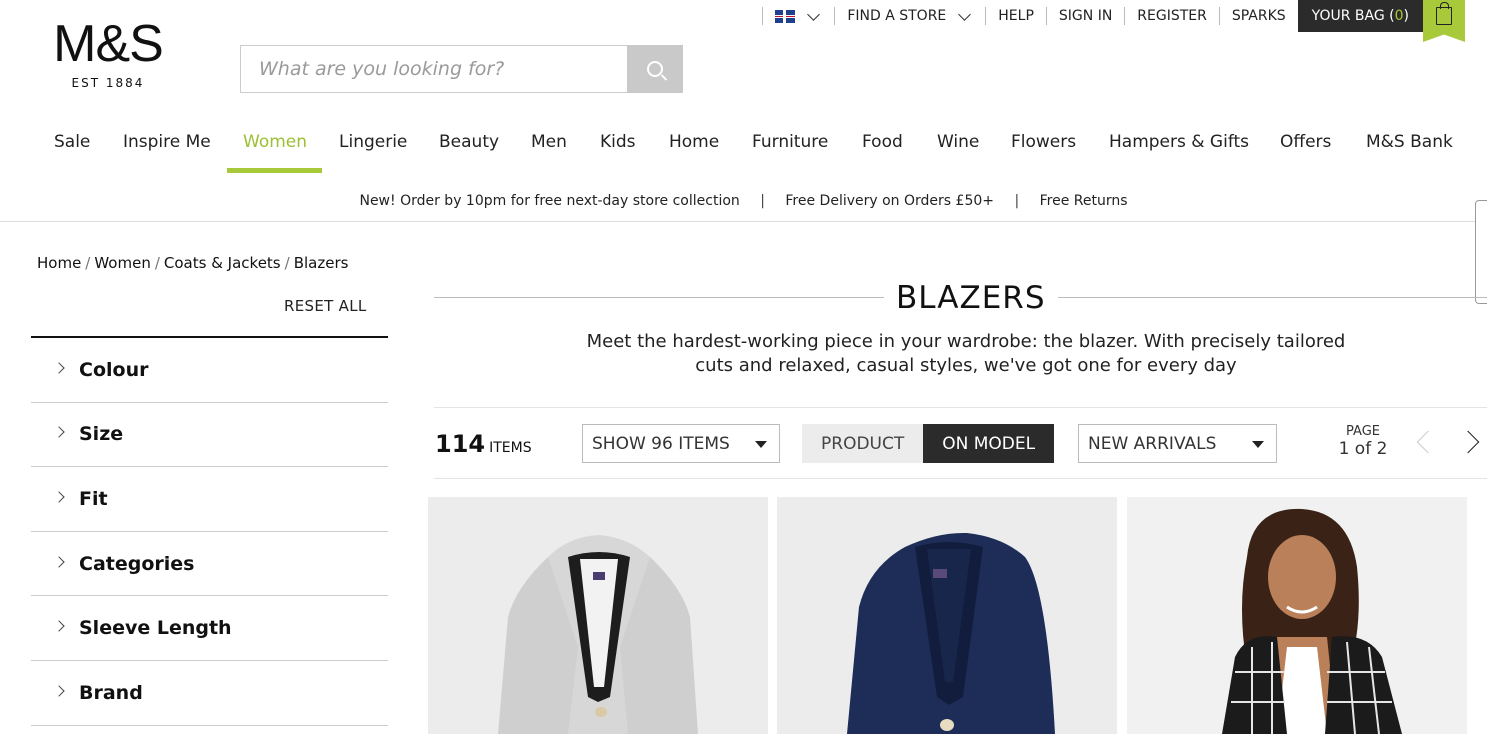 The height and width of the screenshot is (734, 1487). Describe the element at coordinates (1409, 142) in the screenshot. I see `nav-item-ms-bank: M&S Bank` at that location.